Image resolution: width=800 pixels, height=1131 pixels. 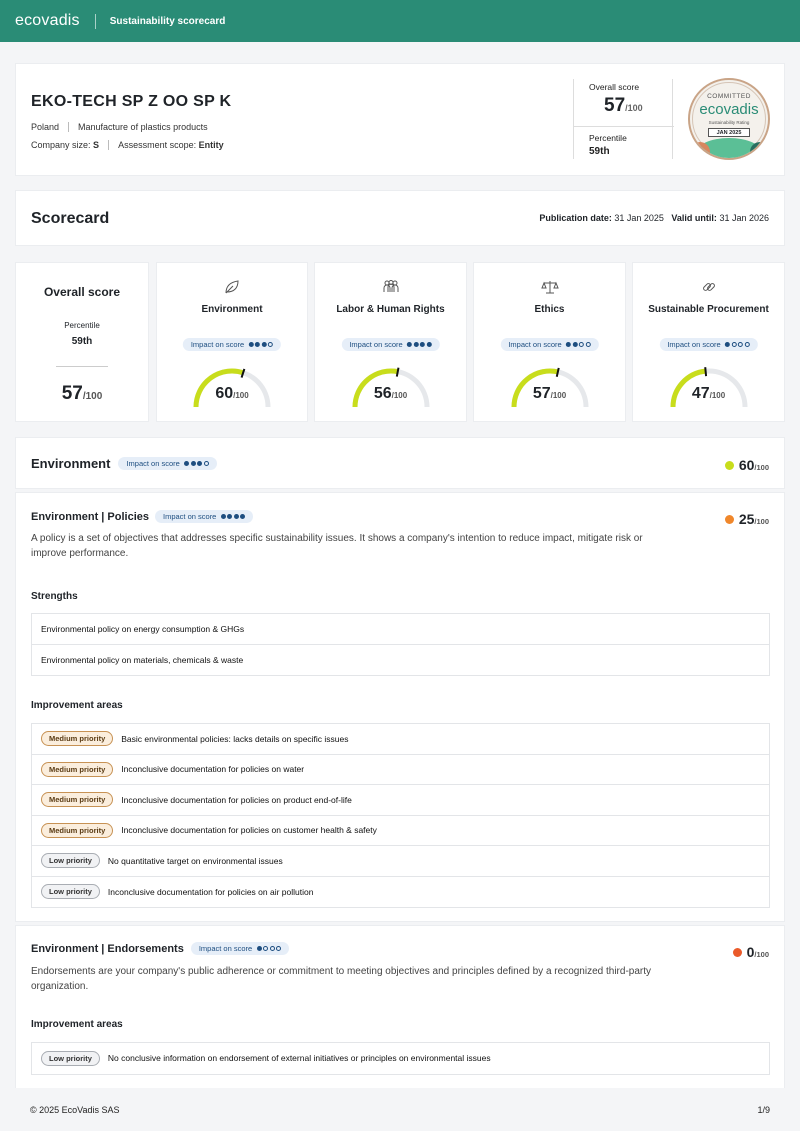 I want to click on publication-date-value: 31 Jan 2025, so click(x=639, y=218).